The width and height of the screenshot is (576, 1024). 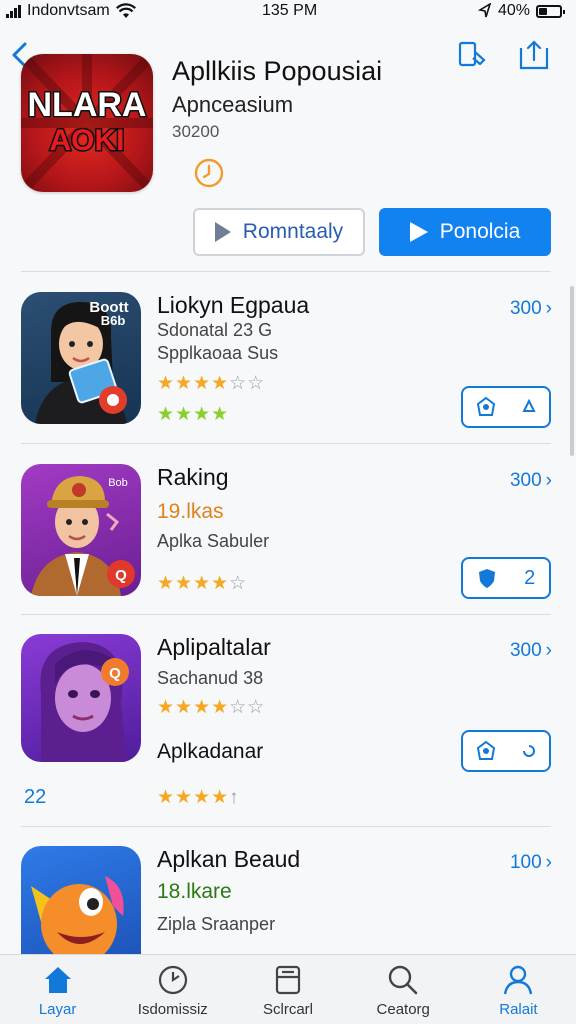 I want to click on icon-badge-text: Bob, so click(x=118, y=483).